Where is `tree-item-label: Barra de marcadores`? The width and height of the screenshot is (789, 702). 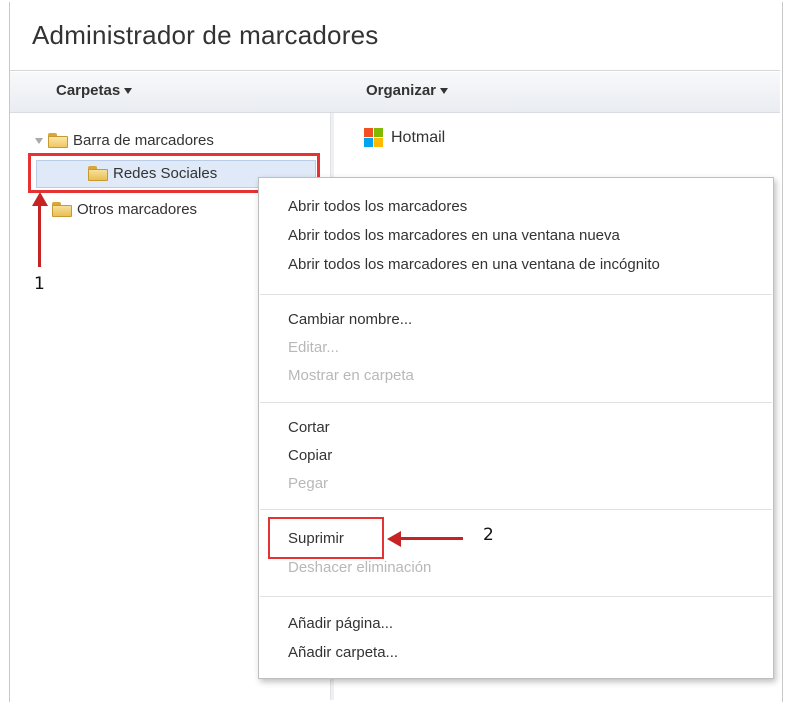 tree-item-label: Barra de marcadores is located at coordinates (143, 140).